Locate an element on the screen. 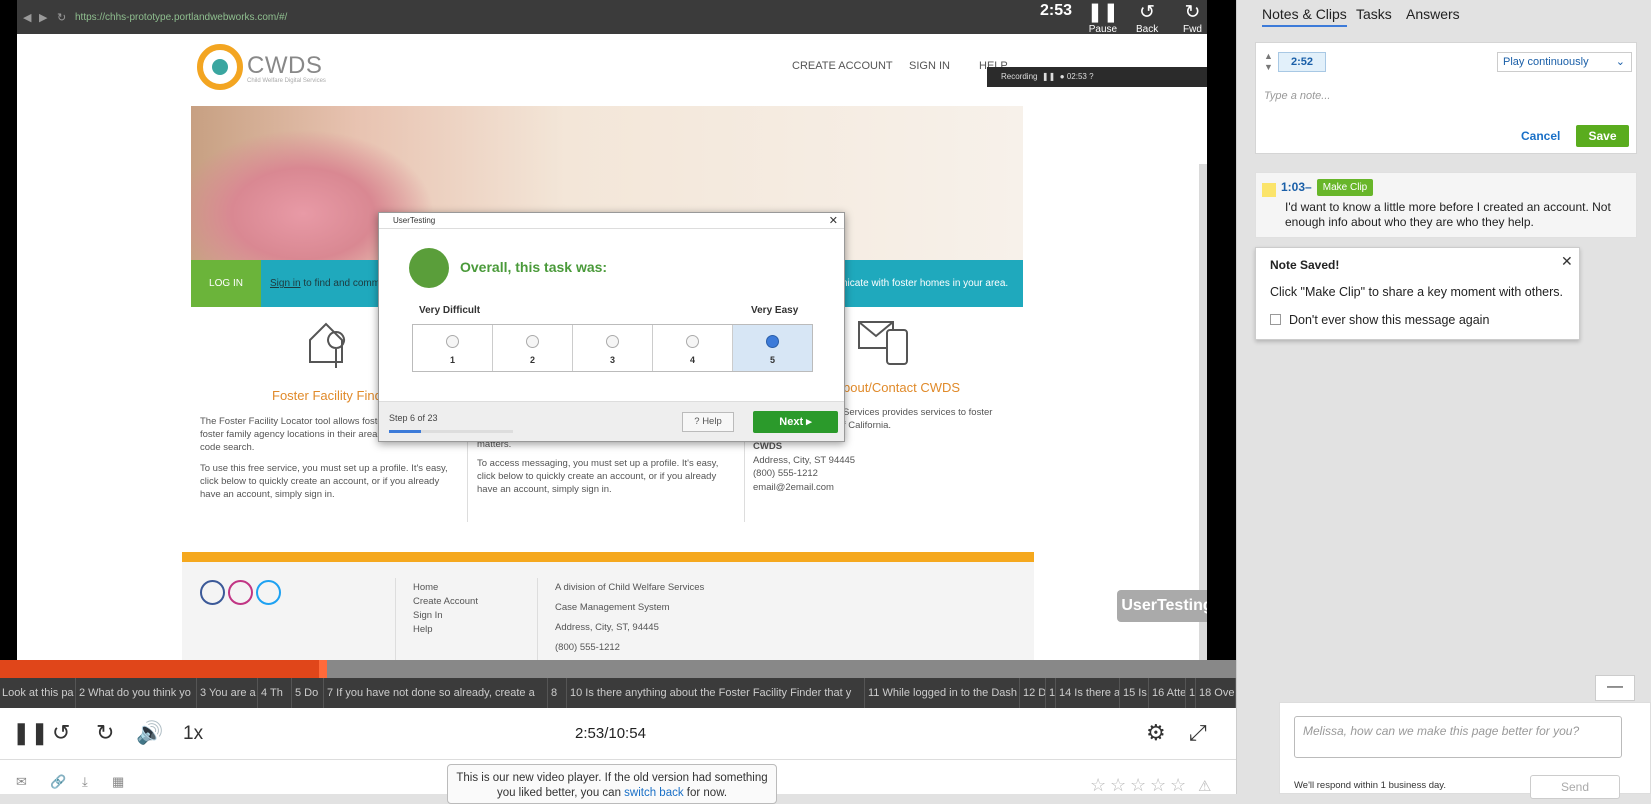  overlay-time: 2:53 is located at coordinates (1056, 10).